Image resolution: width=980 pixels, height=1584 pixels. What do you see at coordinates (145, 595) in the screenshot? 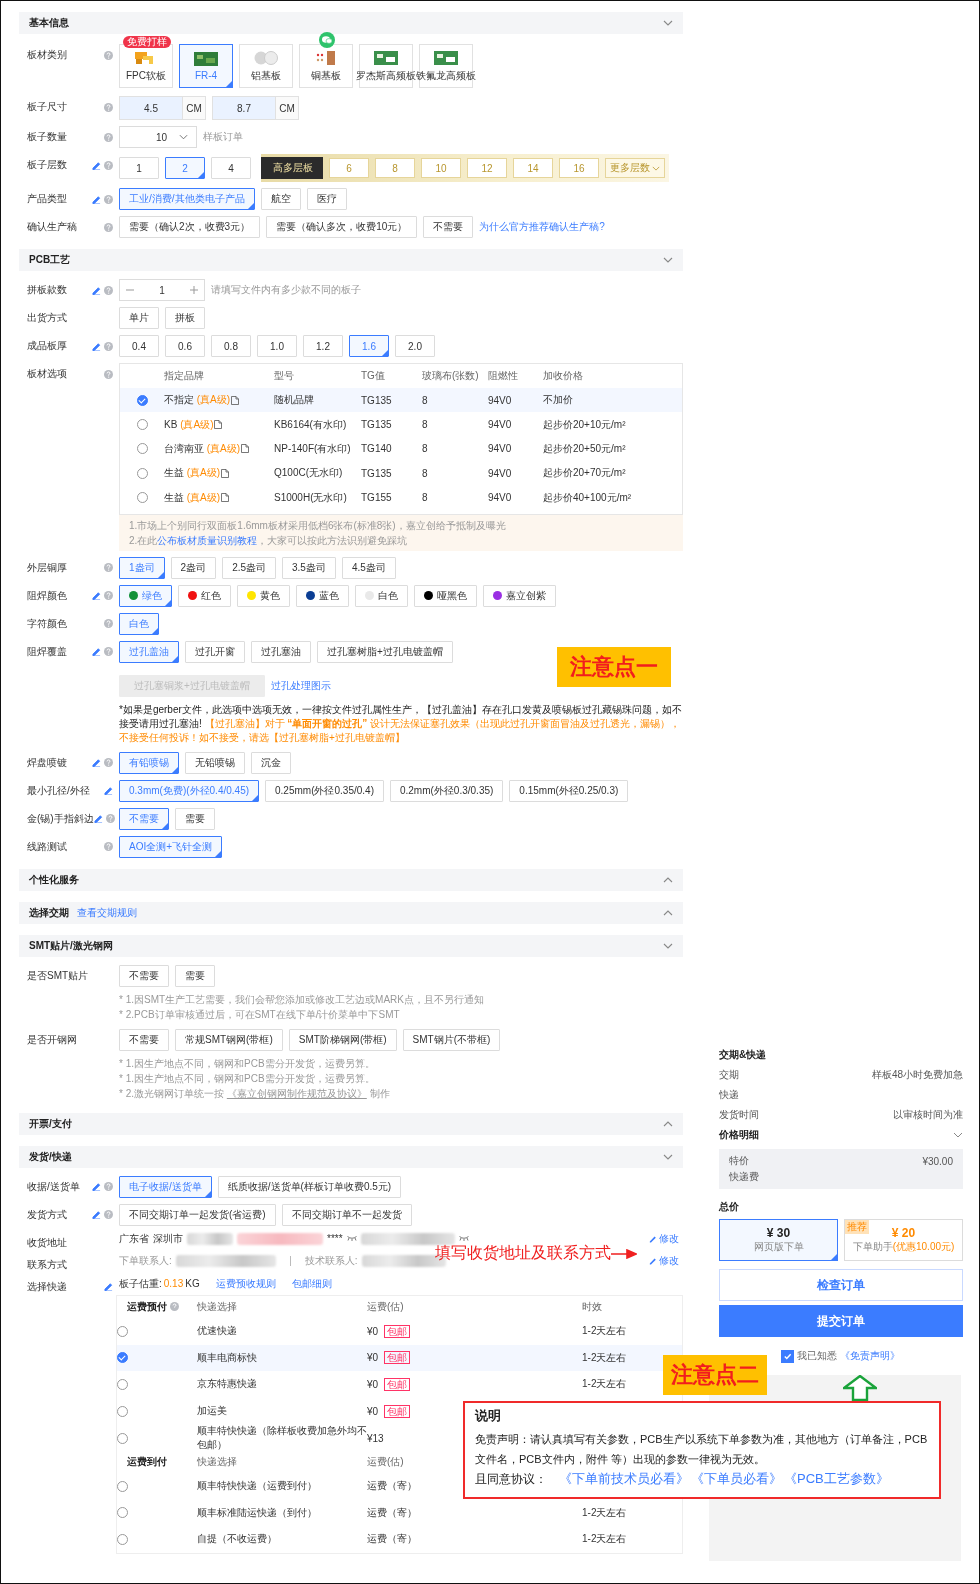
I see `option-button: 绿色` at bounding box center [145, 595].